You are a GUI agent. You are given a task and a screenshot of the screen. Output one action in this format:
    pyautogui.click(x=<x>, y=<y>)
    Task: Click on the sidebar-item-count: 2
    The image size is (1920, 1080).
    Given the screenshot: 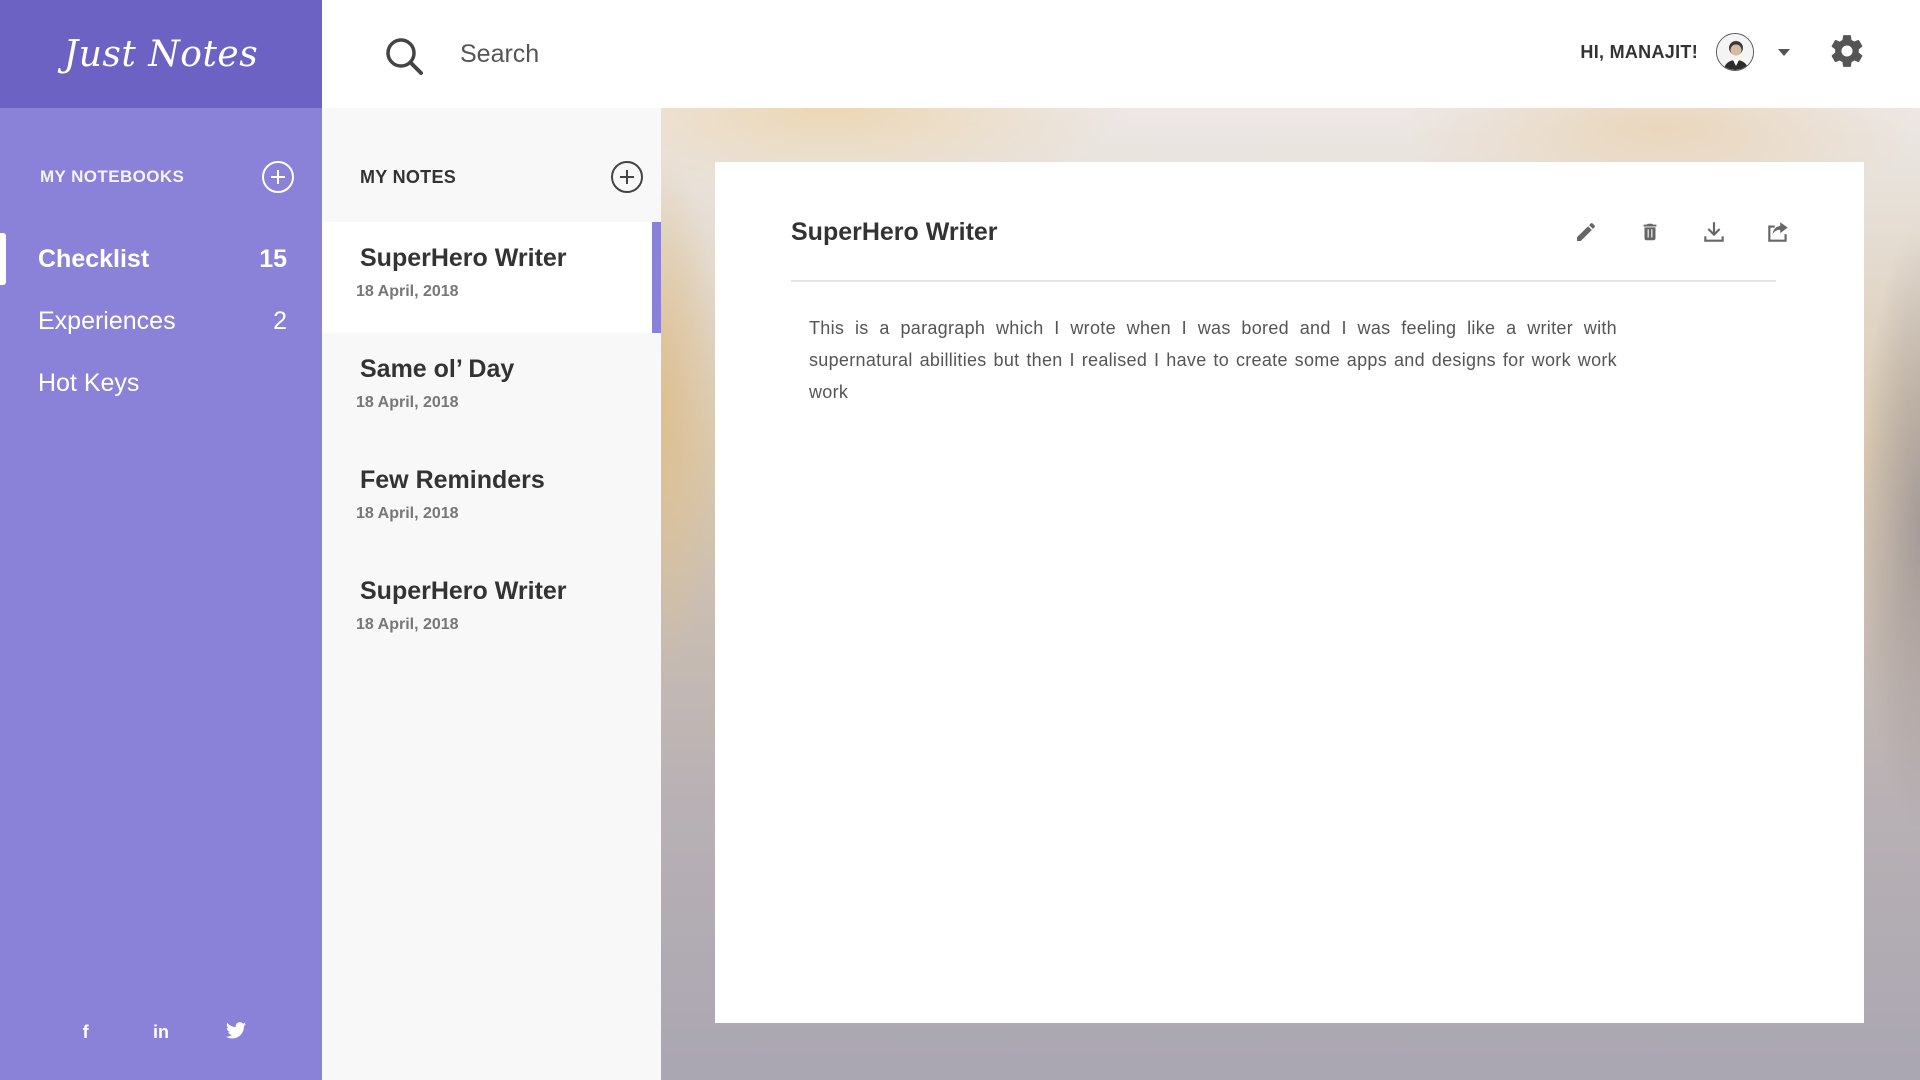 What is the action you would take?
    pyautogui.click(x=280, y=320)
    